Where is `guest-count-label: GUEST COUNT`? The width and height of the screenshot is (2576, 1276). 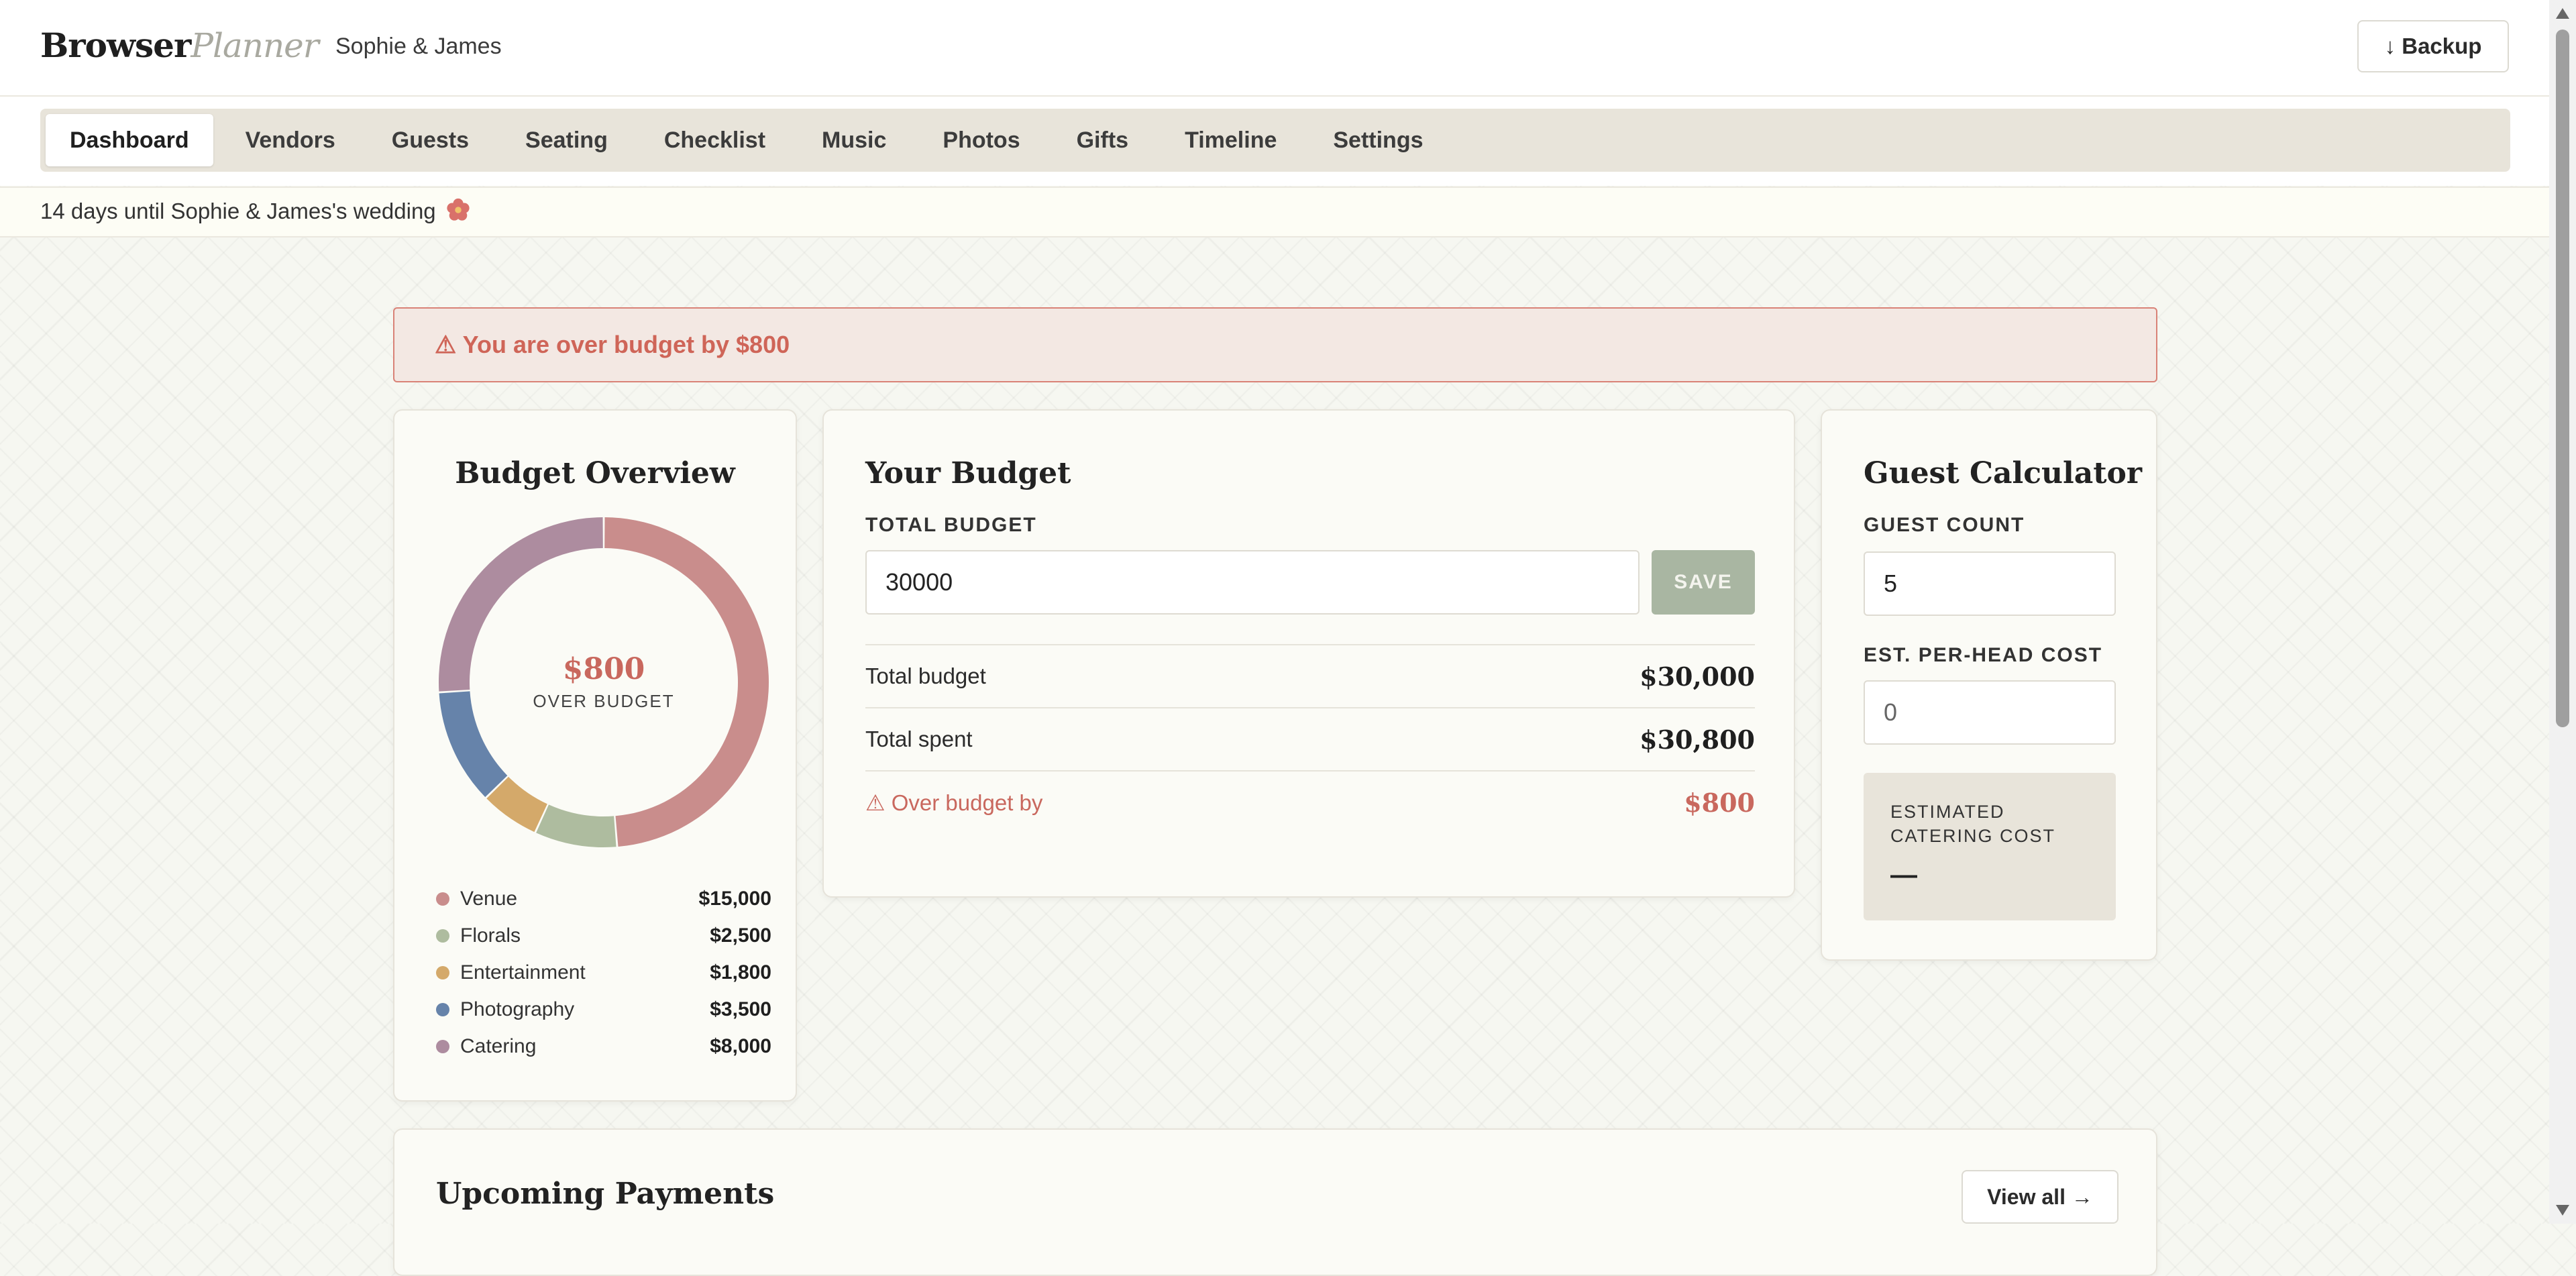 guest-count-label: GUEST COUNT is located at coordinates (1944, 525).